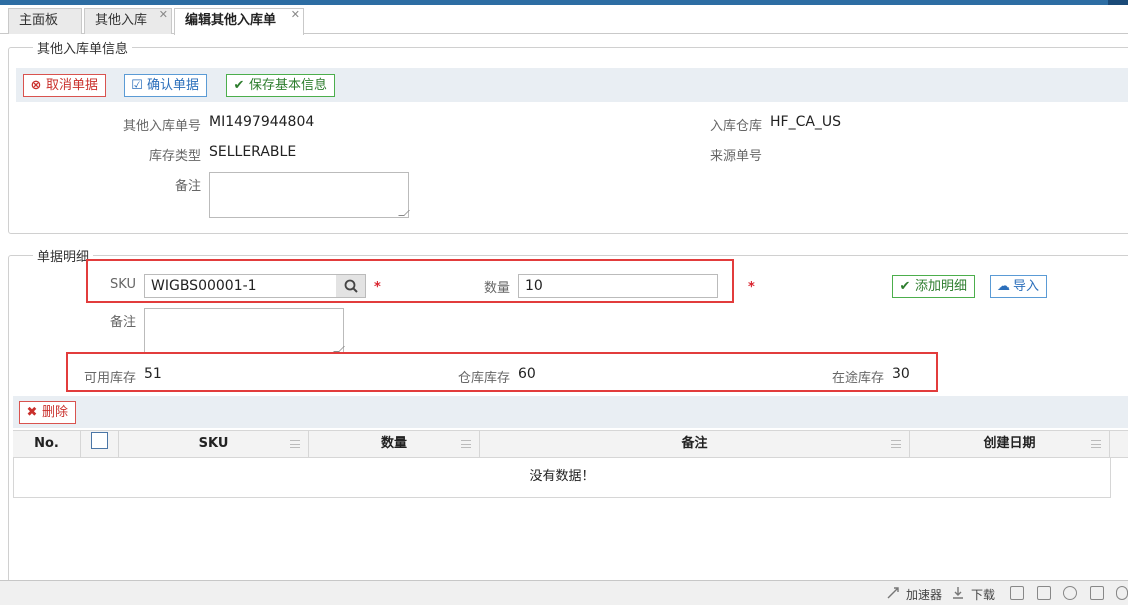 The width and height of the screenshot is (1128, 605). Describe the element at coordinates (161, 126) in the screenshot. I see `order-no-label: 其他入库单号` at that location.